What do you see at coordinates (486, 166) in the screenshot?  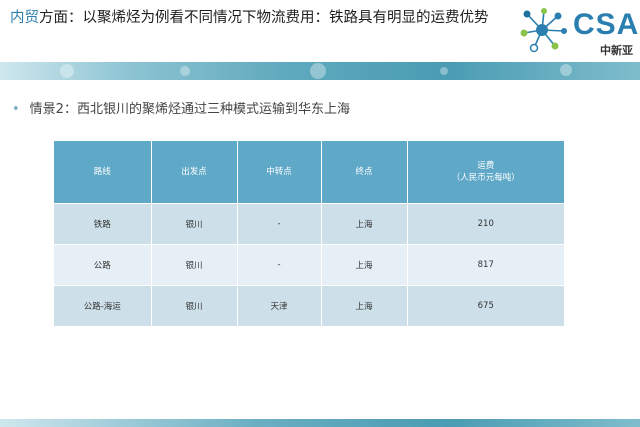 I see `freight-label: 运费` at bounding box center [486, 166].